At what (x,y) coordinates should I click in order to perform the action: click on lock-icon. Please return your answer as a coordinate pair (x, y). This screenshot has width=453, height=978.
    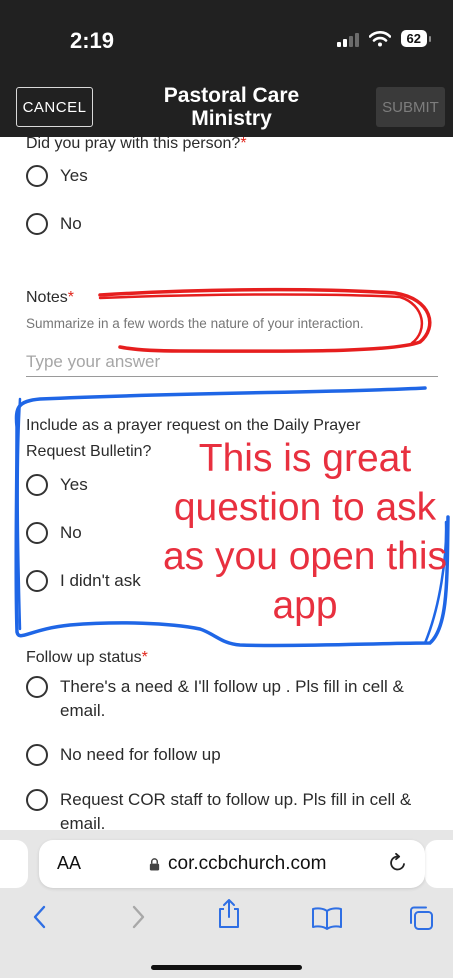
    Looking at the image, I should click on (154, 864).